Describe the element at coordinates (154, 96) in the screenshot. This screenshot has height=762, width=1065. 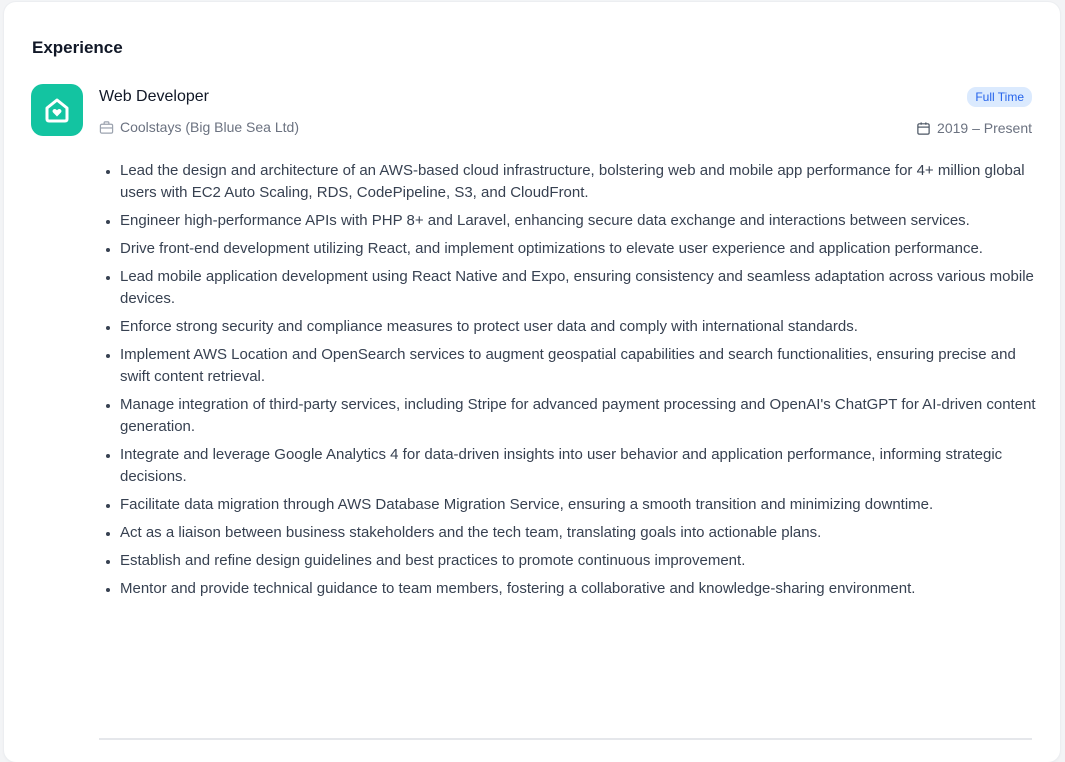
I see `job-title: Web Developer` at that location.